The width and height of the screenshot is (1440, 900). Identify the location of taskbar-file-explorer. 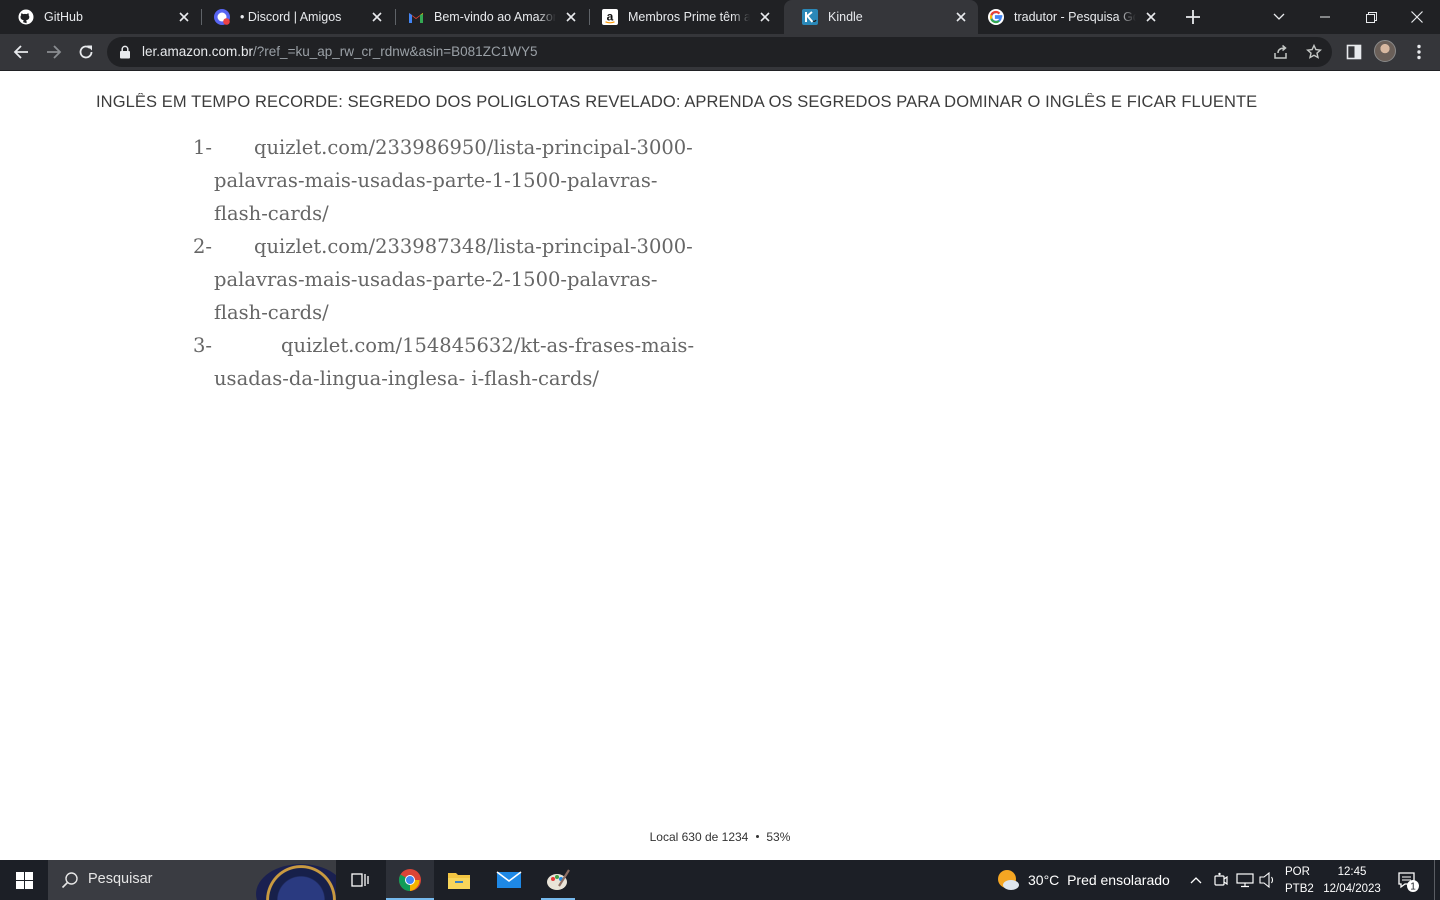
(459, 880).